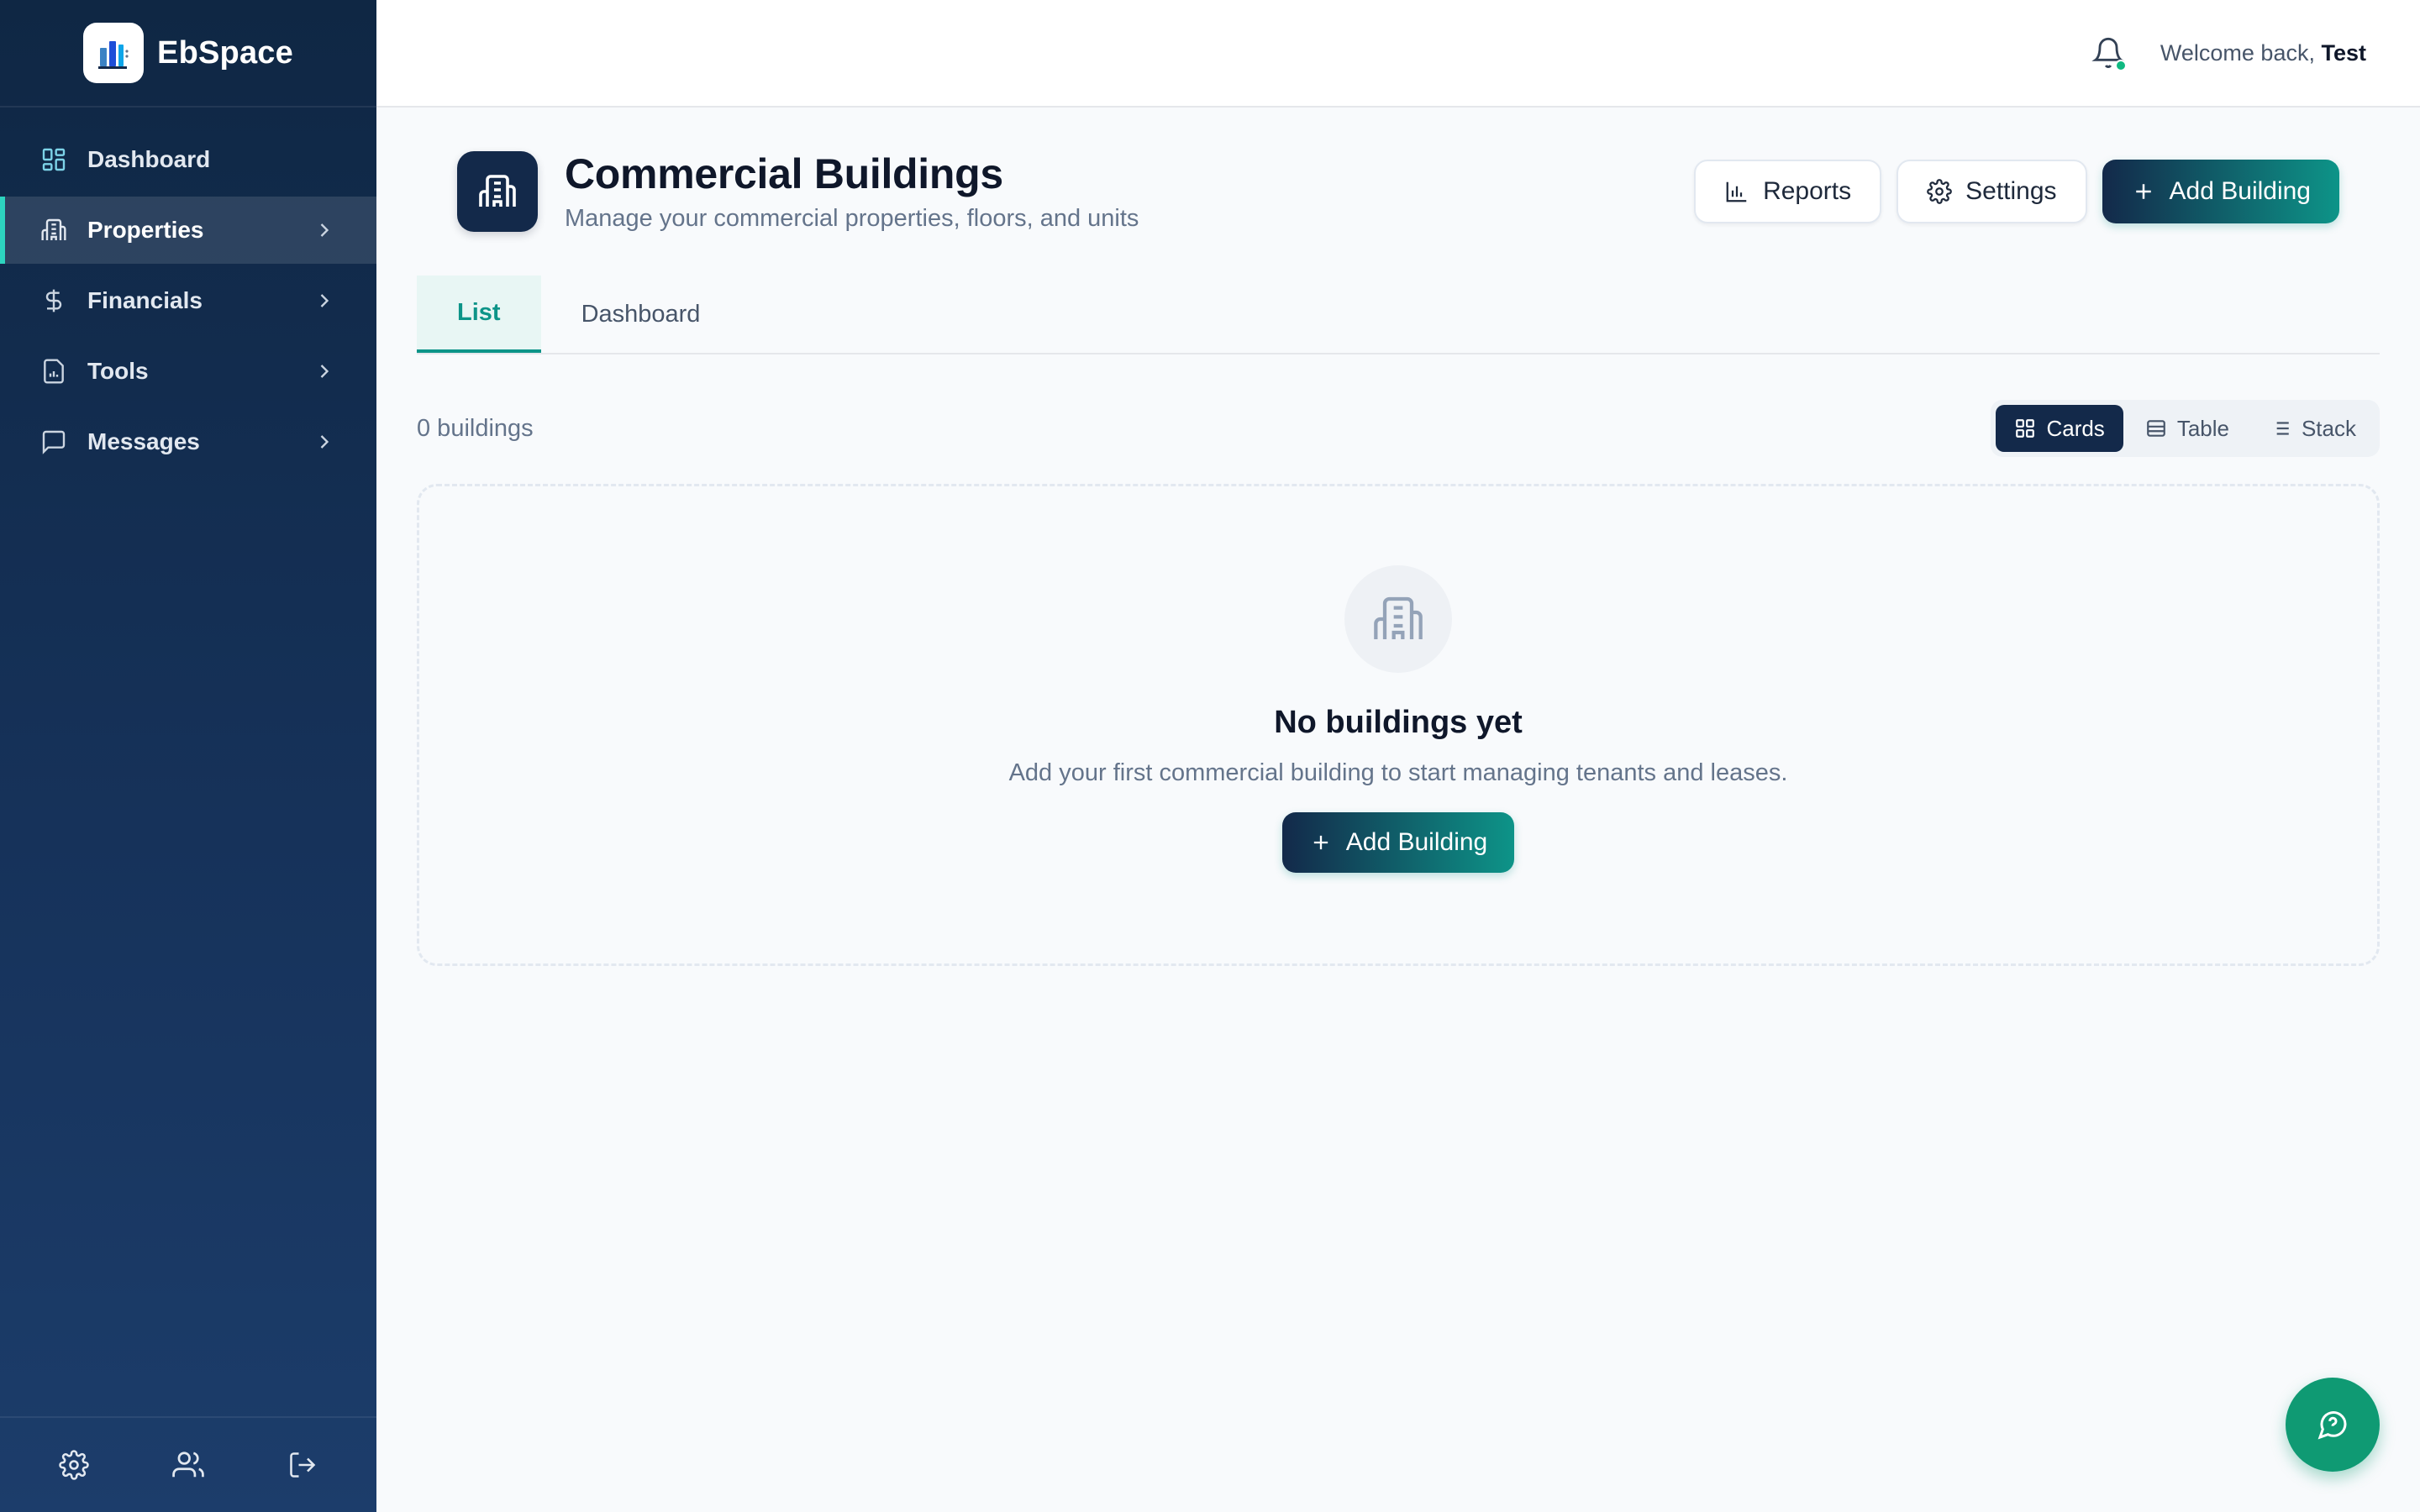  I want to click on tab-label: Dashboard, so click(641, 314).